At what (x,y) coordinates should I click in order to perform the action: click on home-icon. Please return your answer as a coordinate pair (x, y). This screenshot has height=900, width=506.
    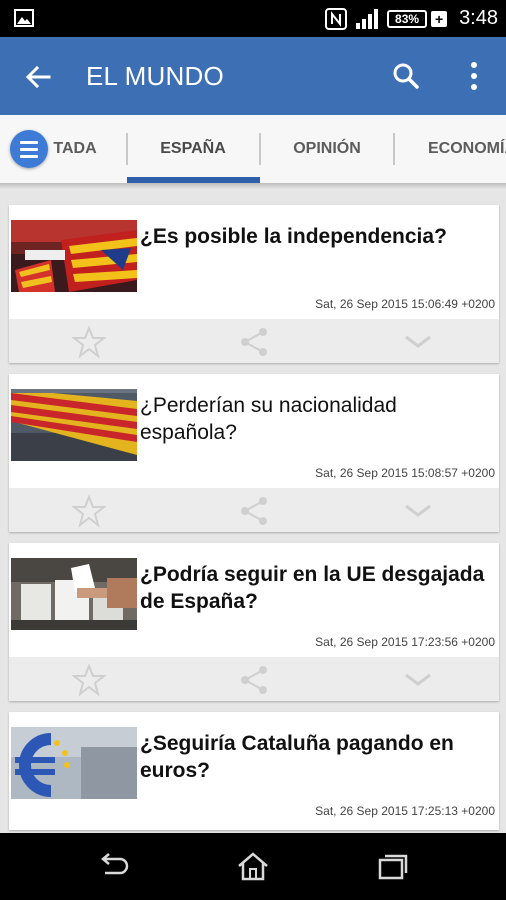
    Looking at the image, I should click on (253, 866).